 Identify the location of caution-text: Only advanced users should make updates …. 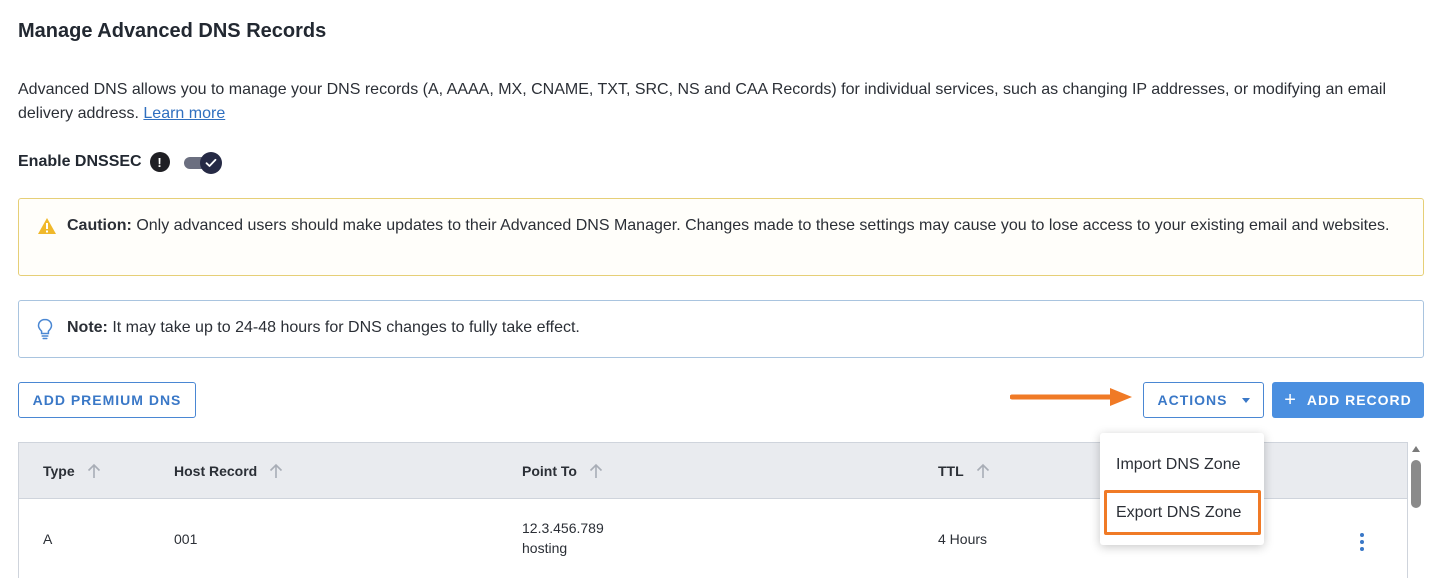
(763, 225).